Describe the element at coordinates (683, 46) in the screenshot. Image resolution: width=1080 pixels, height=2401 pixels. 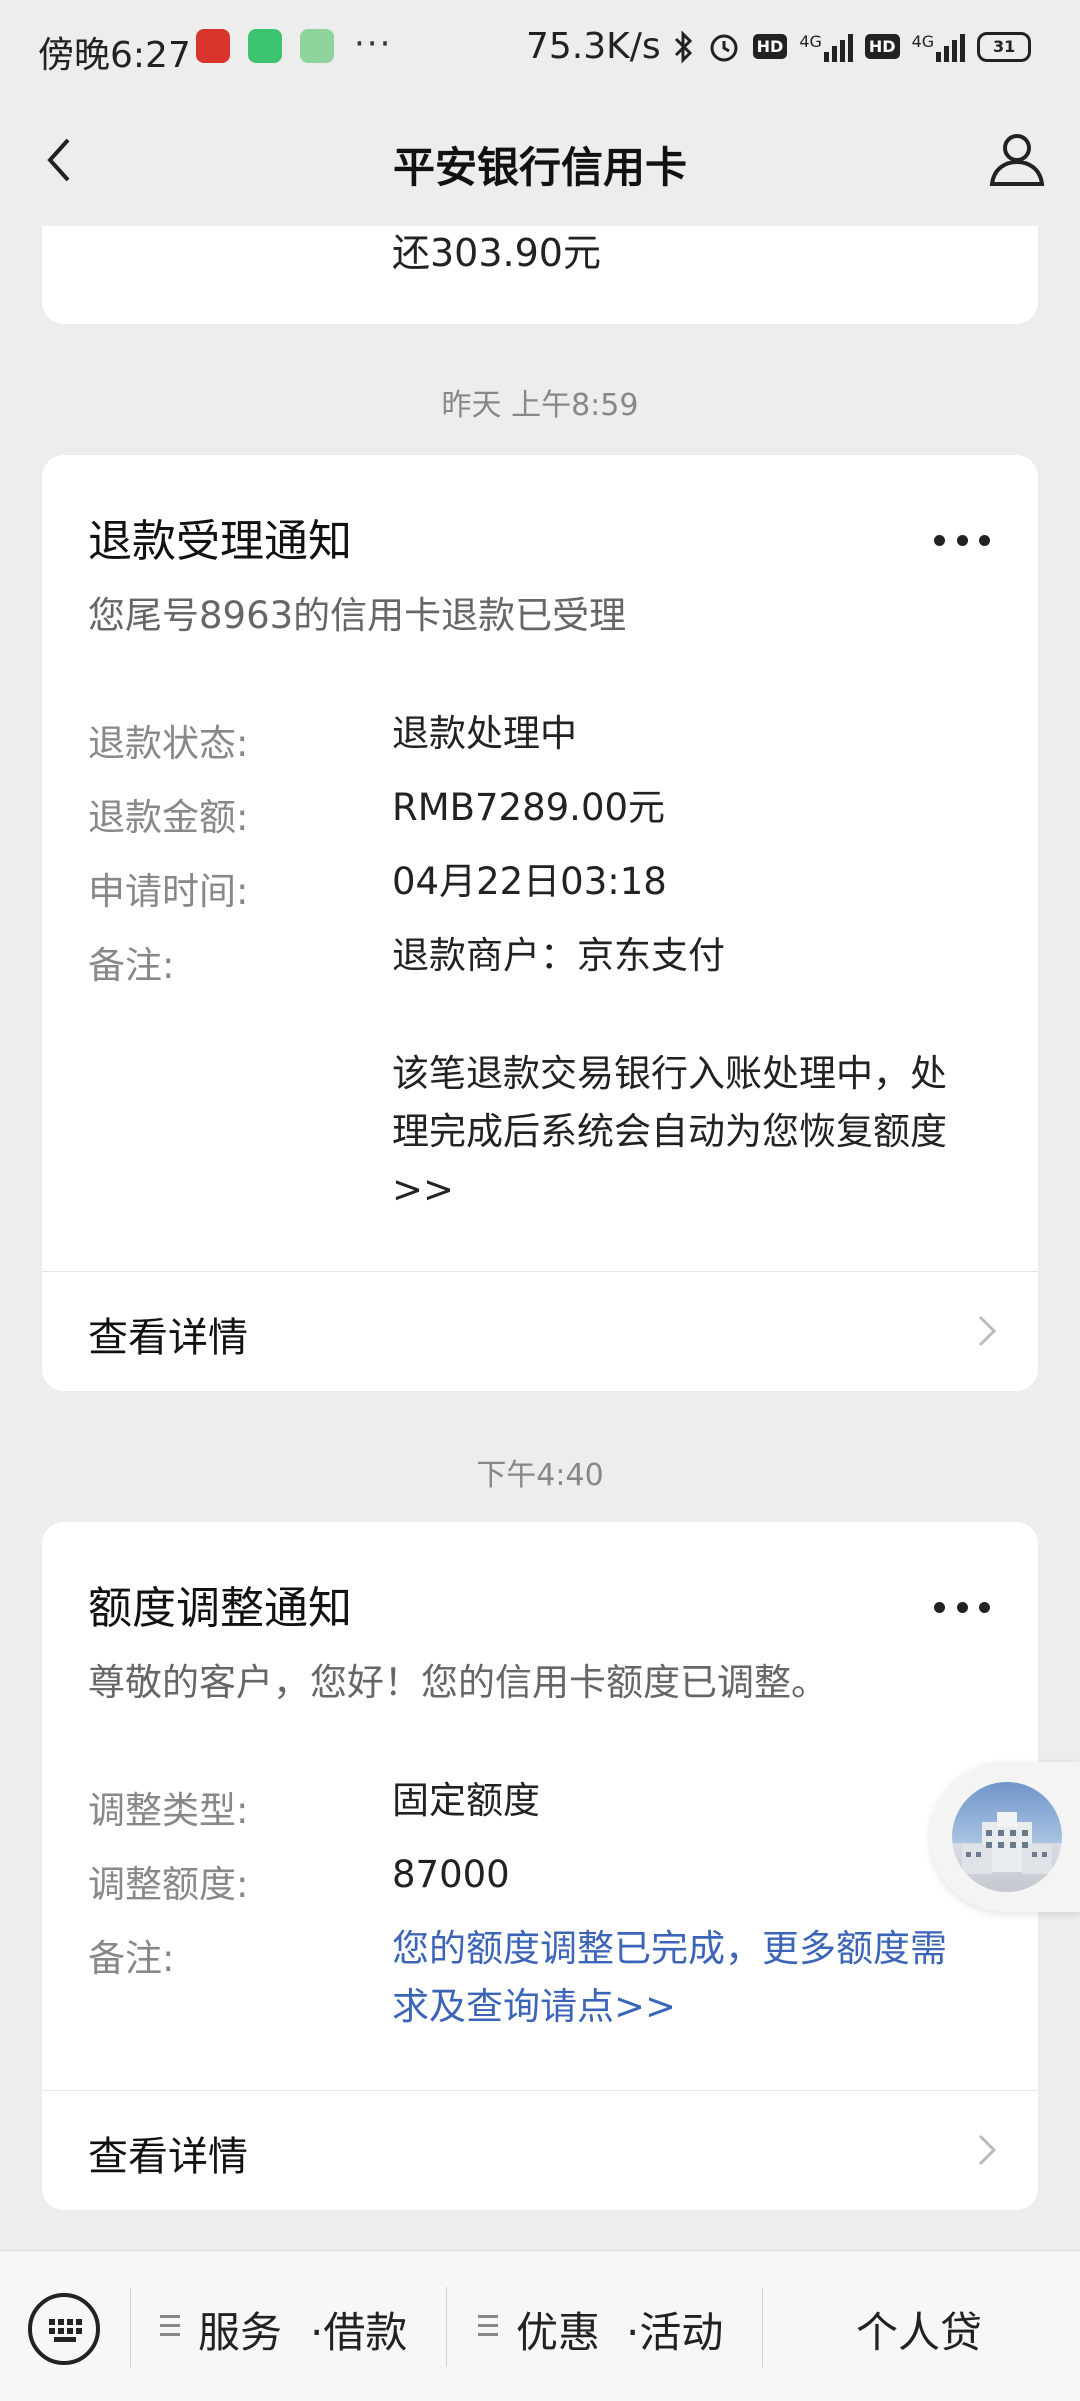
I see `bluetooth-icon` at that location.